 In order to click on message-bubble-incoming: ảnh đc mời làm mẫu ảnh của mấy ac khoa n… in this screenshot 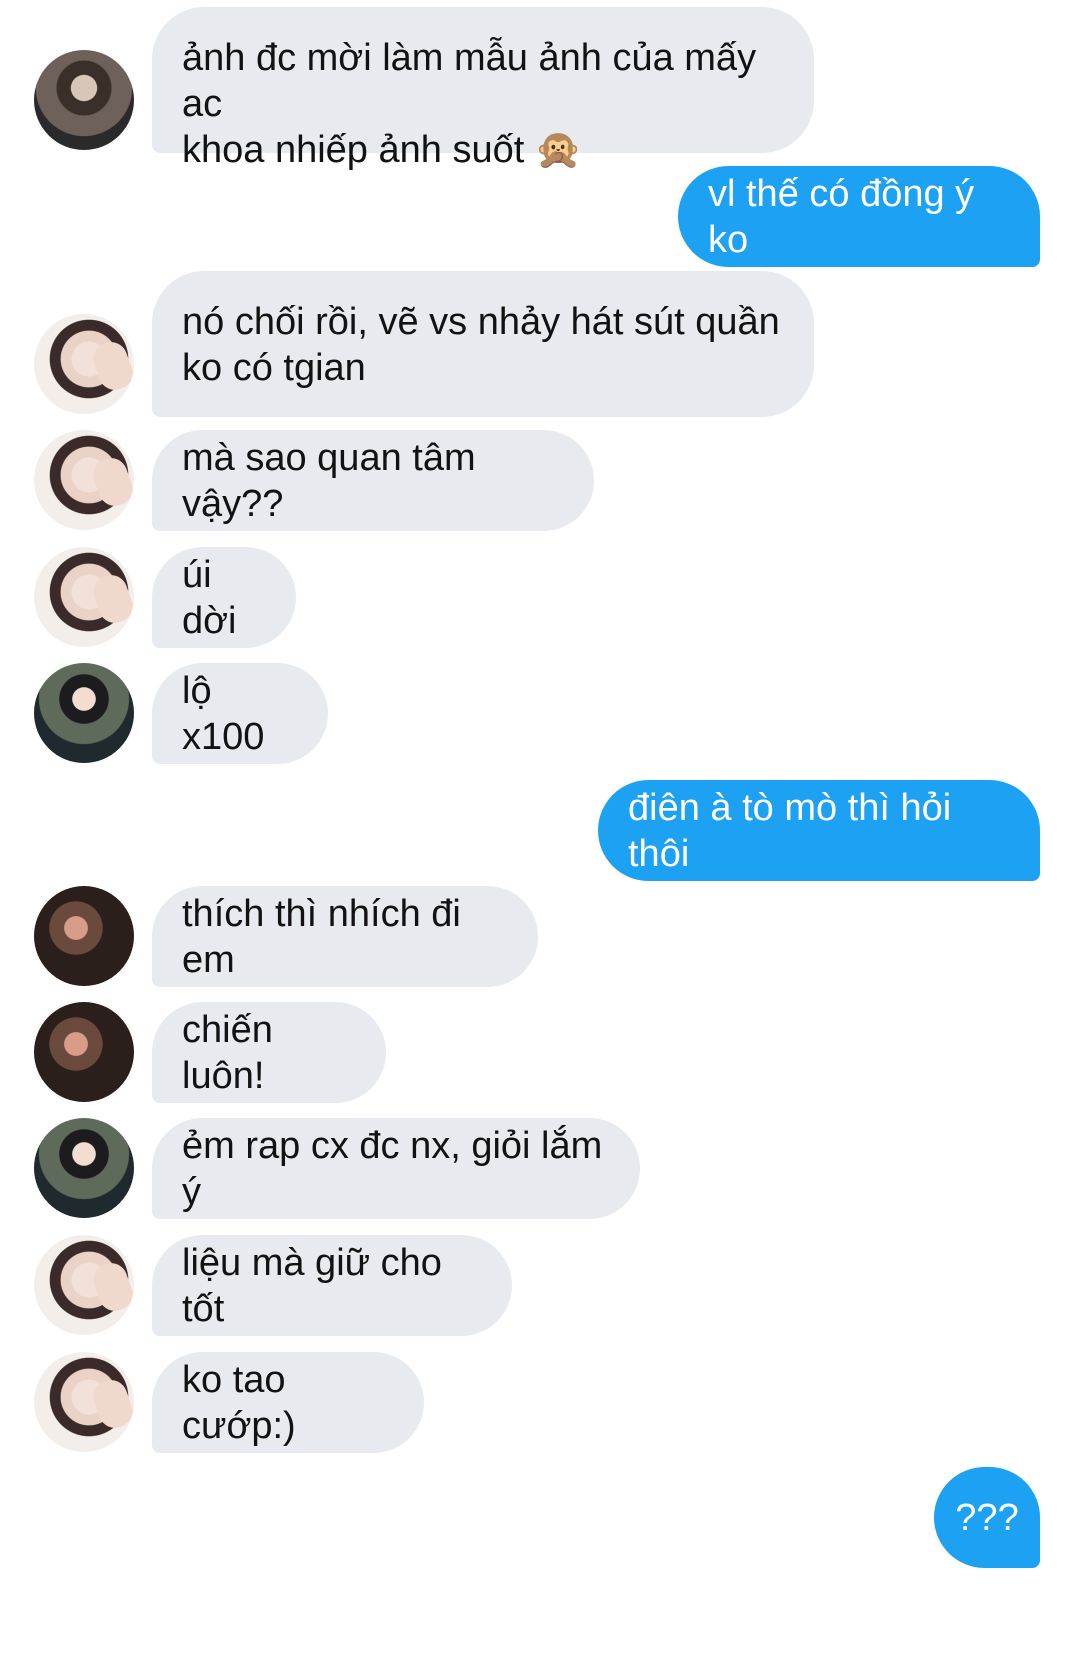, I will do `click(483, 89)`.